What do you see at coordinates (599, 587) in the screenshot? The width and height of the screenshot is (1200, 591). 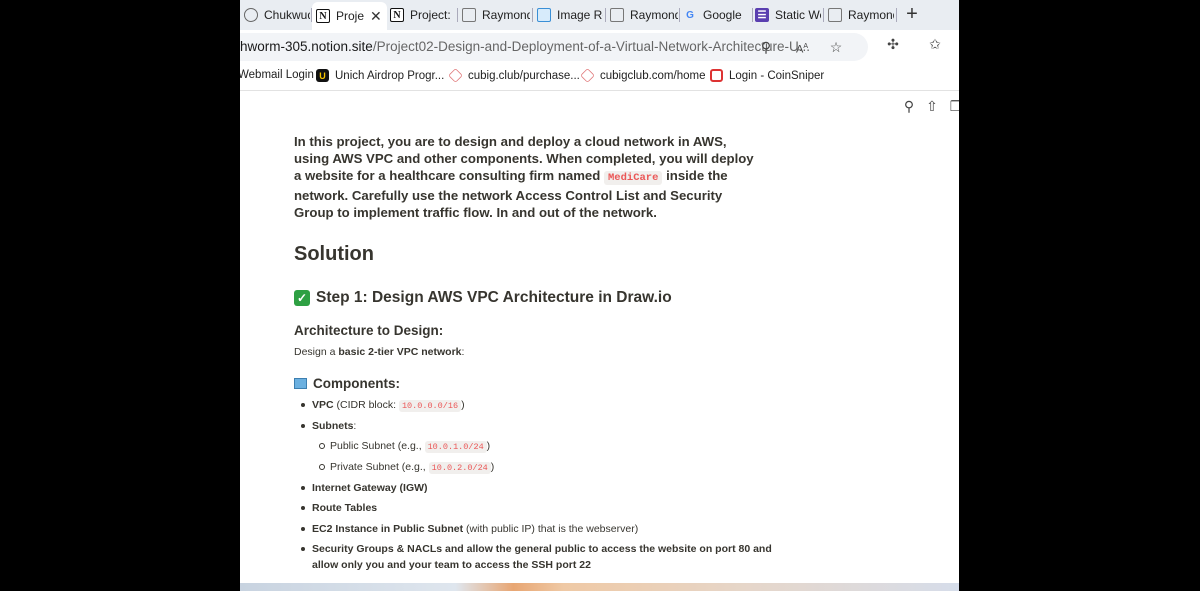 I see `taskbar-strip` at bounding box center [599, 587].